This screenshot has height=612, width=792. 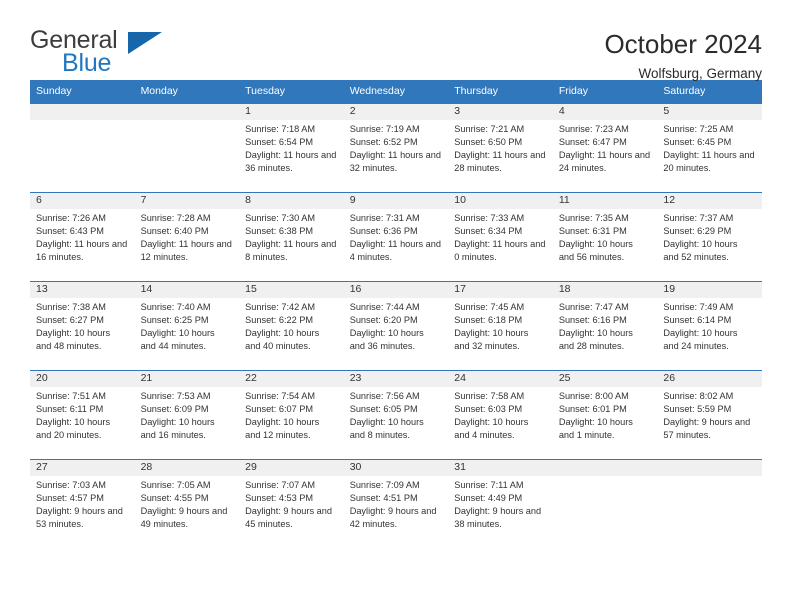 What do you see at coordinates (384, 485) in the screenshot?
I see `sunrise-time: Sunrise: 7:09 AM` at bounding box center [384, 485].